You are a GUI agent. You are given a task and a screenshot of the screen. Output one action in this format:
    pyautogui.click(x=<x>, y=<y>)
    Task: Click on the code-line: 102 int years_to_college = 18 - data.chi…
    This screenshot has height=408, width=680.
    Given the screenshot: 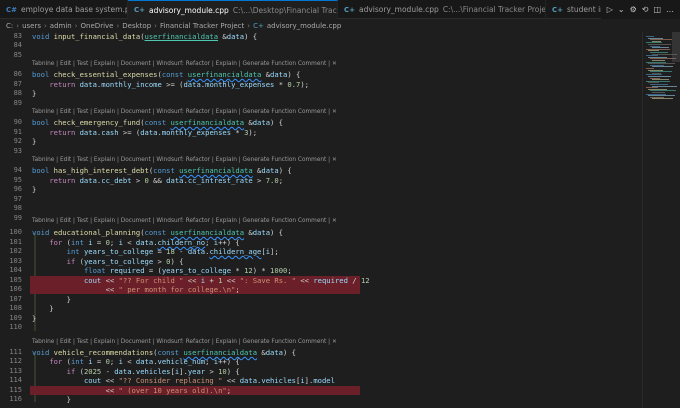 What is the action you would take?
    pyautogui.click(x=321, y=251)
    